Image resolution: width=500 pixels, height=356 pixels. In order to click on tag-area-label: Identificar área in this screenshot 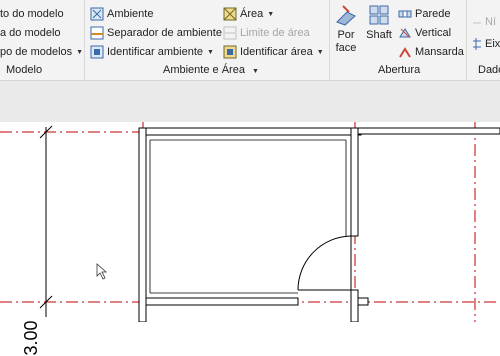, I will do `click(276, 52)`.